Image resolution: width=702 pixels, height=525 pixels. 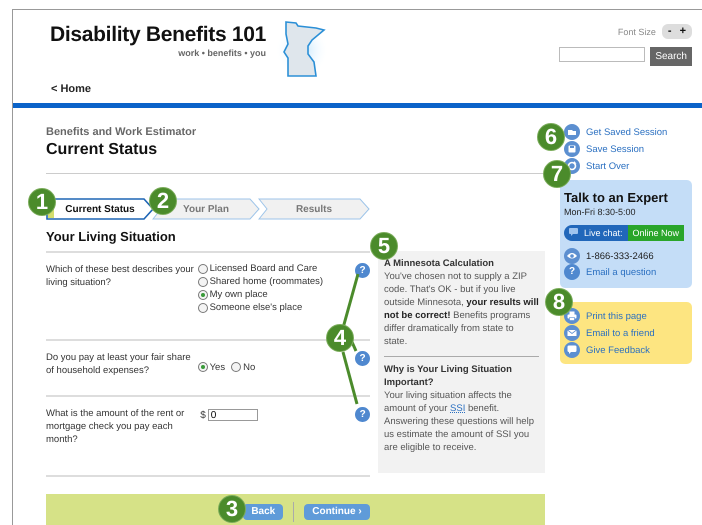 What do you see at coordinates (620, 256) in the screenshot?
I see `phone-number: 1-866-333-2466` at bounding box center [620, 256].